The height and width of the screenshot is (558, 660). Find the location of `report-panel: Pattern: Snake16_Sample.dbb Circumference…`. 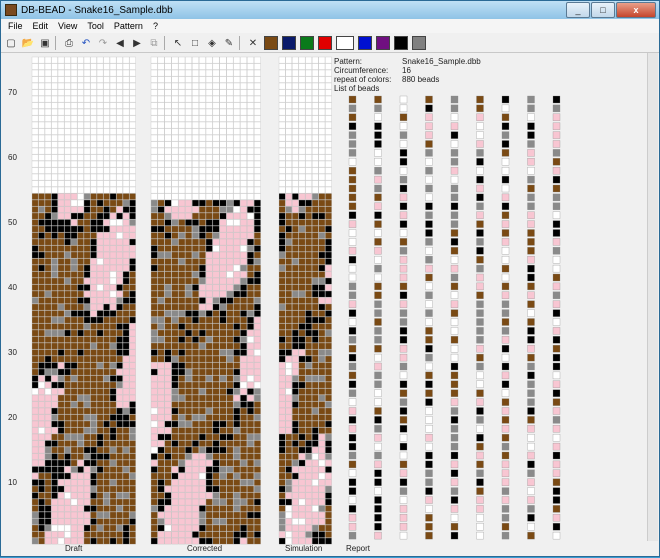

report-panel: Pattern: Snake16_Sample.dbb Circumference… is located at coordinates (454, 75).